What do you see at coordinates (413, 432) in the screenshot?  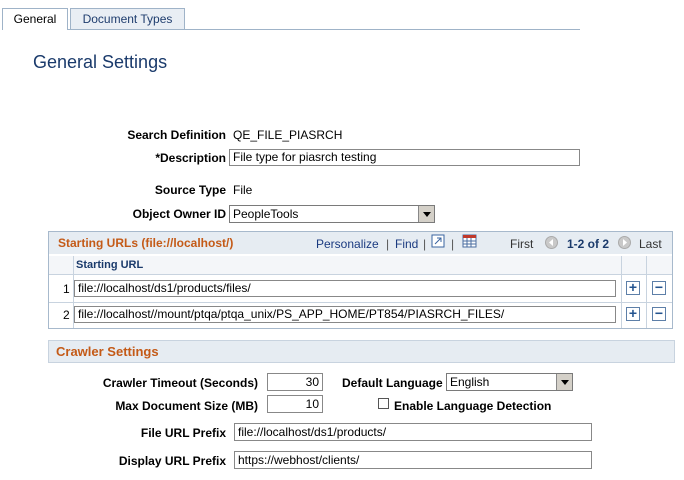 I see `file-url-prefix-input: file://localhost/ds1/products/` at bounding box center [413, 432].